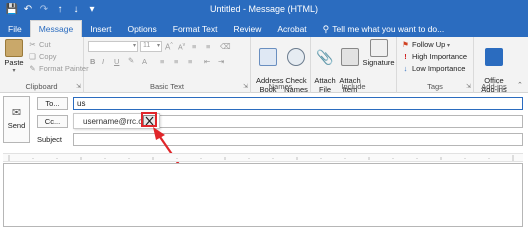 The width and height of the screenshot is (528, 240). I want to click on arrow-head, so click(159, 133).